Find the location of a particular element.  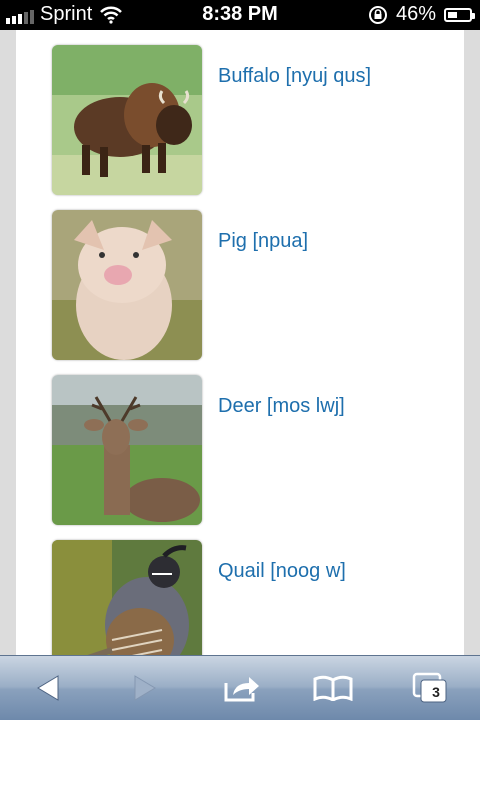

tab-count: 3 is located at coordinates (436, 692).